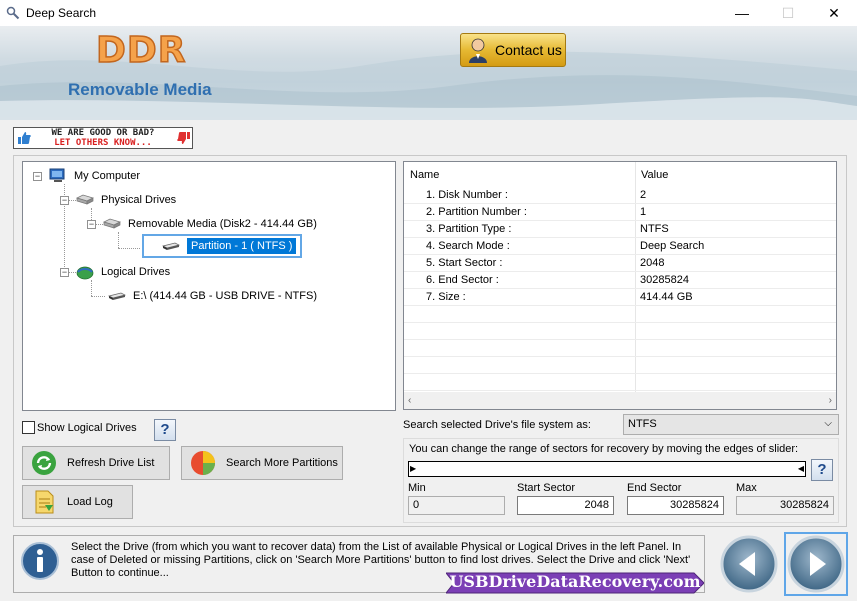 The height and width of the screenshot is (601, 857). I want to click on max-label: Max, so click(746, 488).